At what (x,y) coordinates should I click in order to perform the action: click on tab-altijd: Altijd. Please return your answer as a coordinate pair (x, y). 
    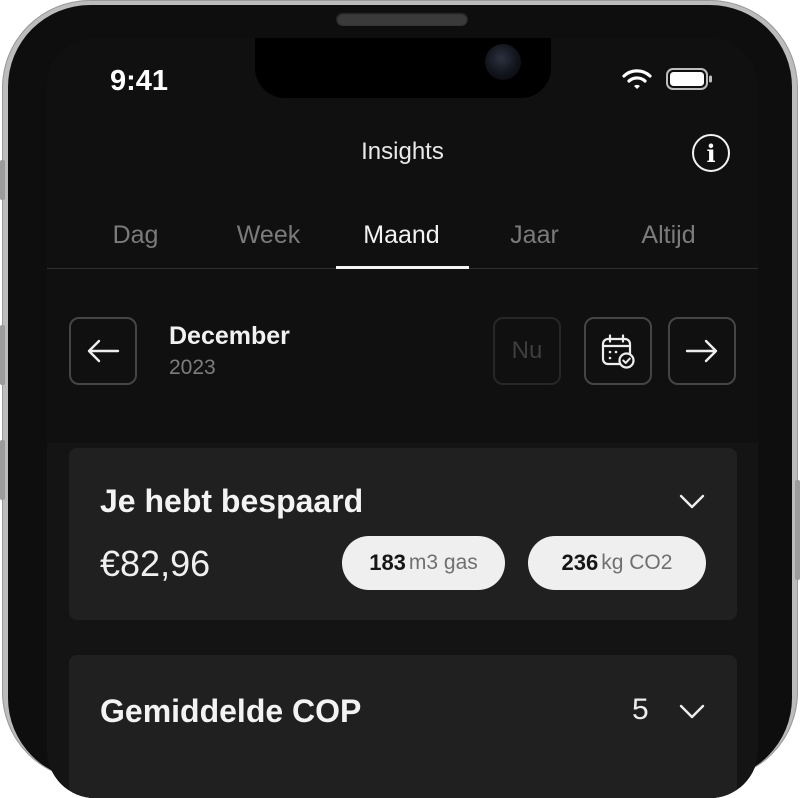
    Looking at the image, I should click on (668, 235).